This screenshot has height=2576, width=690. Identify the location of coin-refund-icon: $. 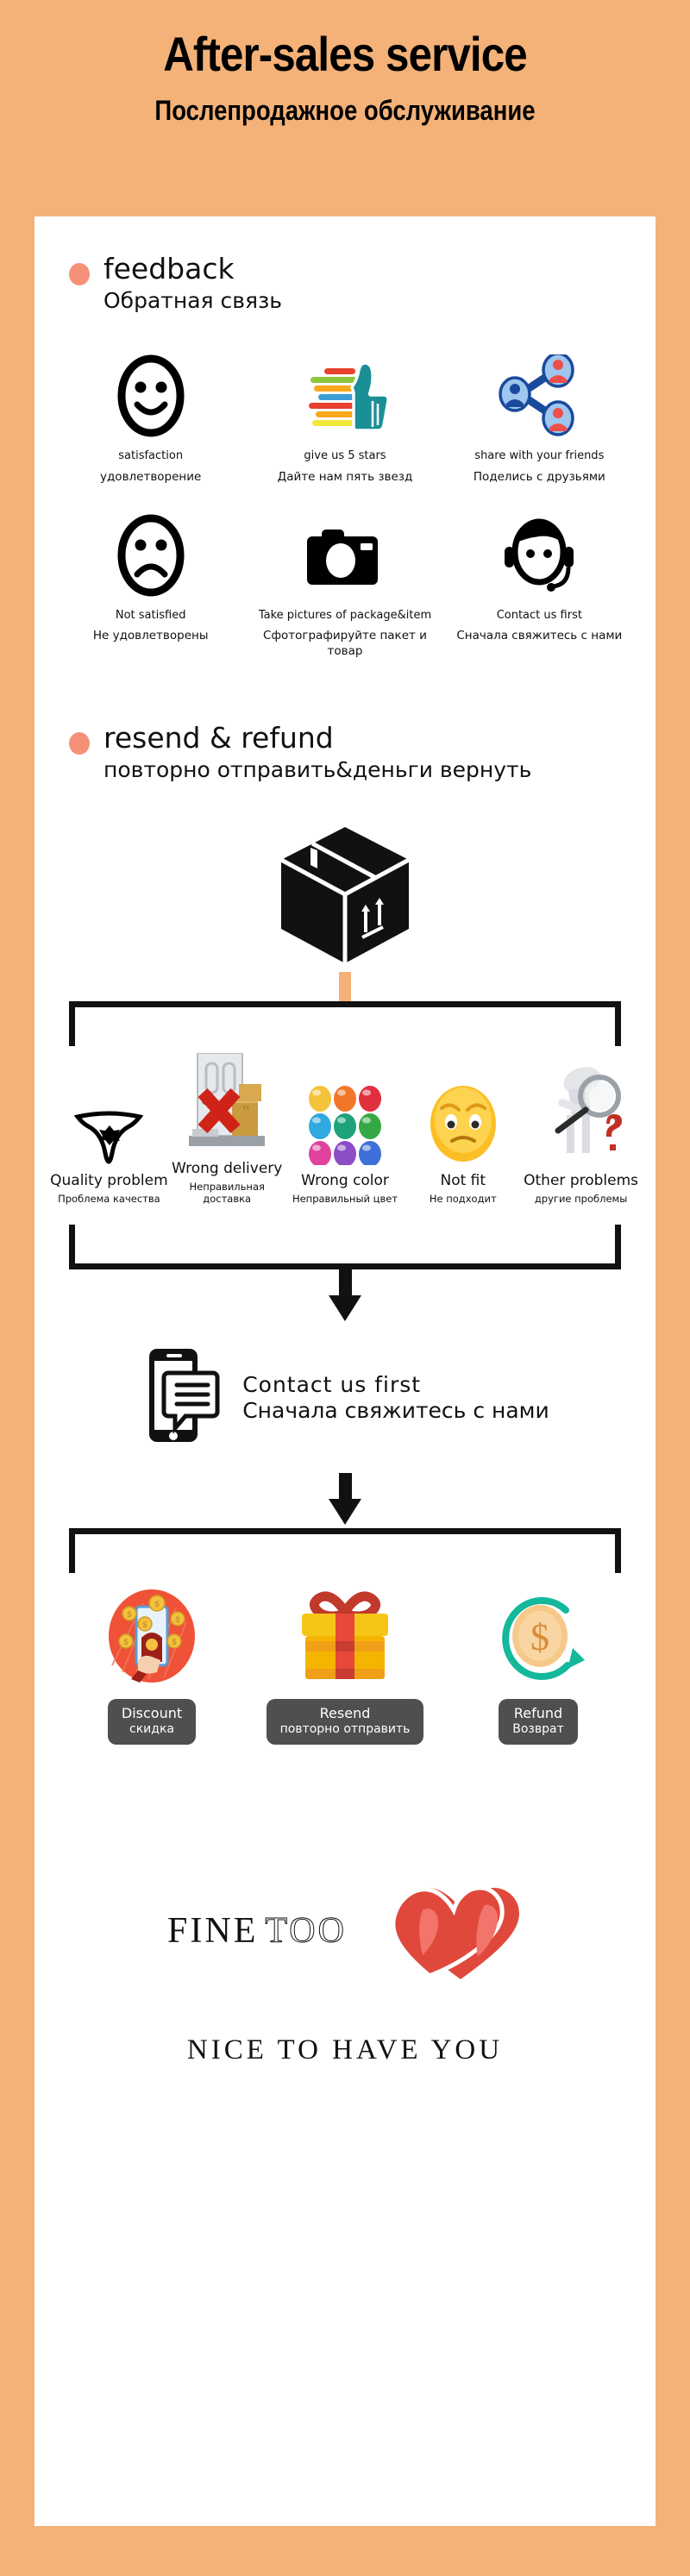
(538, 1636).